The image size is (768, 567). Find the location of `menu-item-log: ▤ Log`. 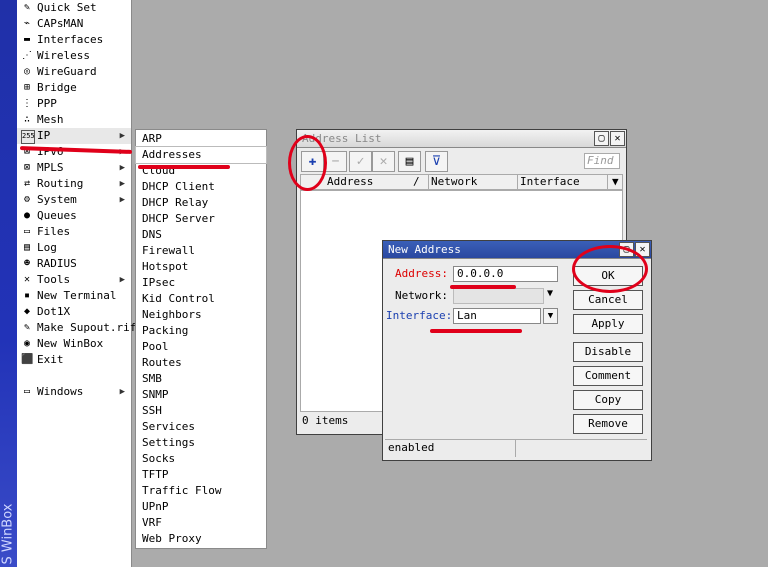

menu-item-log: ▤ Log is located at coordinates (74, 248).